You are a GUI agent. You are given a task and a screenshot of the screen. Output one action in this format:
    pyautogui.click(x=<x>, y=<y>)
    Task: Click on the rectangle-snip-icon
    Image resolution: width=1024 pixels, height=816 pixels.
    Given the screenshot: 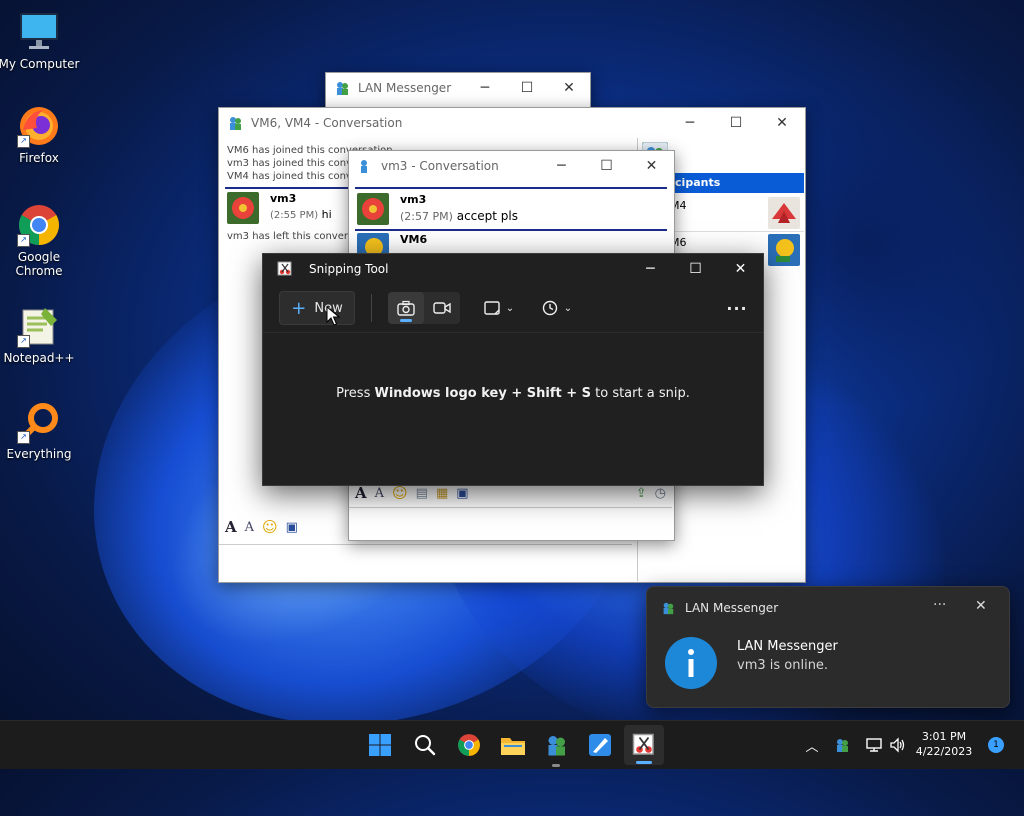 What is the action you would take?
    pyautogui.click(x=492, y=308)
    